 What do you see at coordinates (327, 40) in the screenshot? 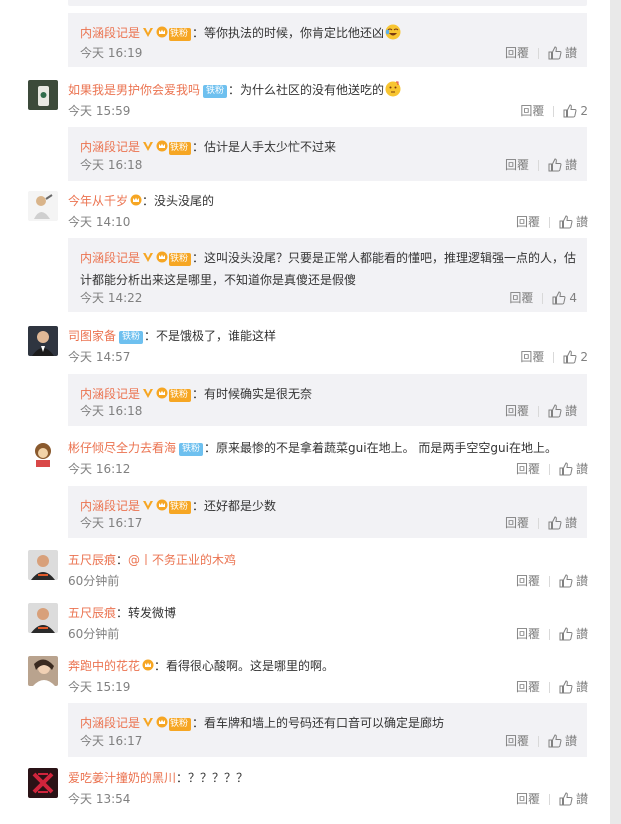
I see `reply-box: 内涵段记是 铁粉 ：等你执法的时候，你肯定比他还凶 今天 16:19 回覆 讃` at bounding box center [327, 40].